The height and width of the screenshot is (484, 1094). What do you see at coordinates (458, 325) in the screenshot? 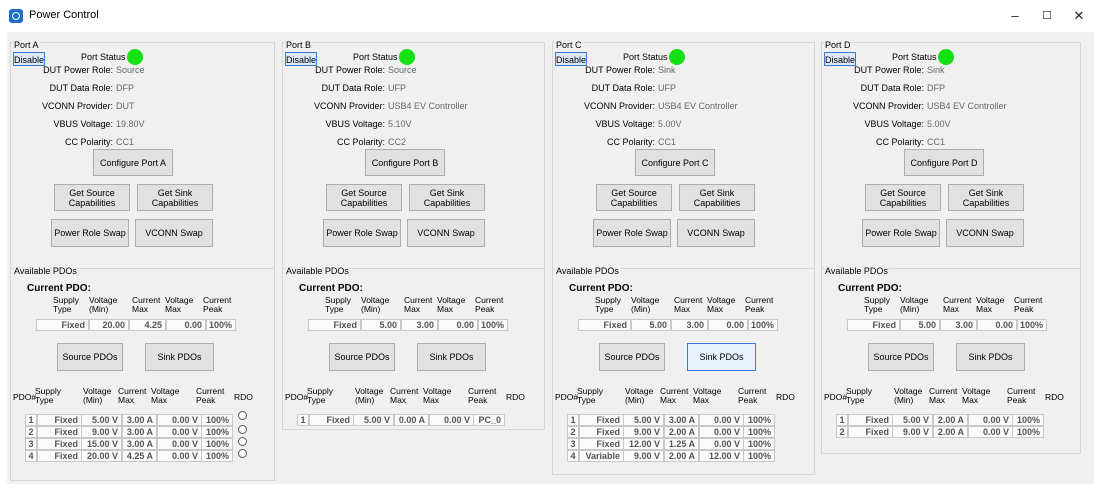
I see `current-pdo-vmax: 0.00` at bounding box center [458, 325].